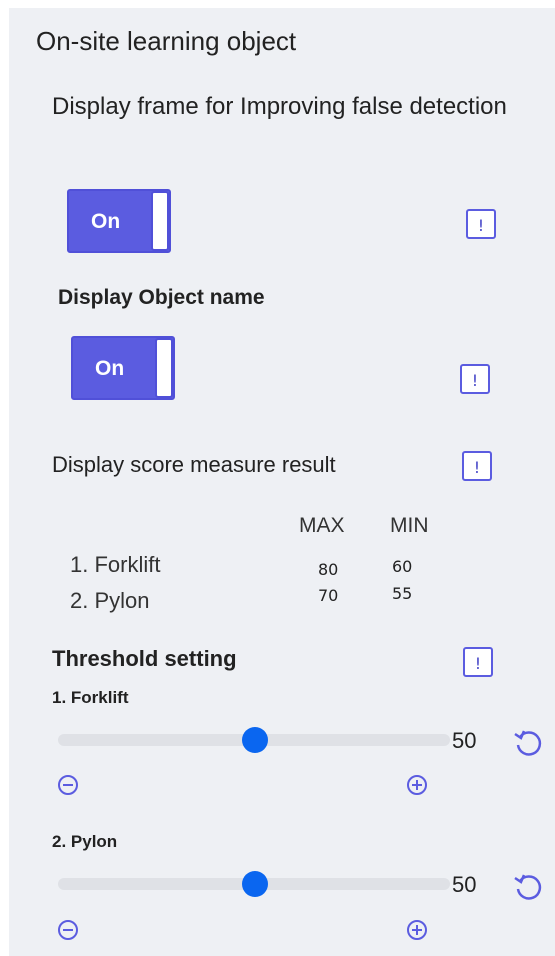 The width and height of the screenshot is (555, 956). Describe the element at coordinates (85, 841) in the screenshot. I see `slider-label-pylon: 2. Pylon` at that location.